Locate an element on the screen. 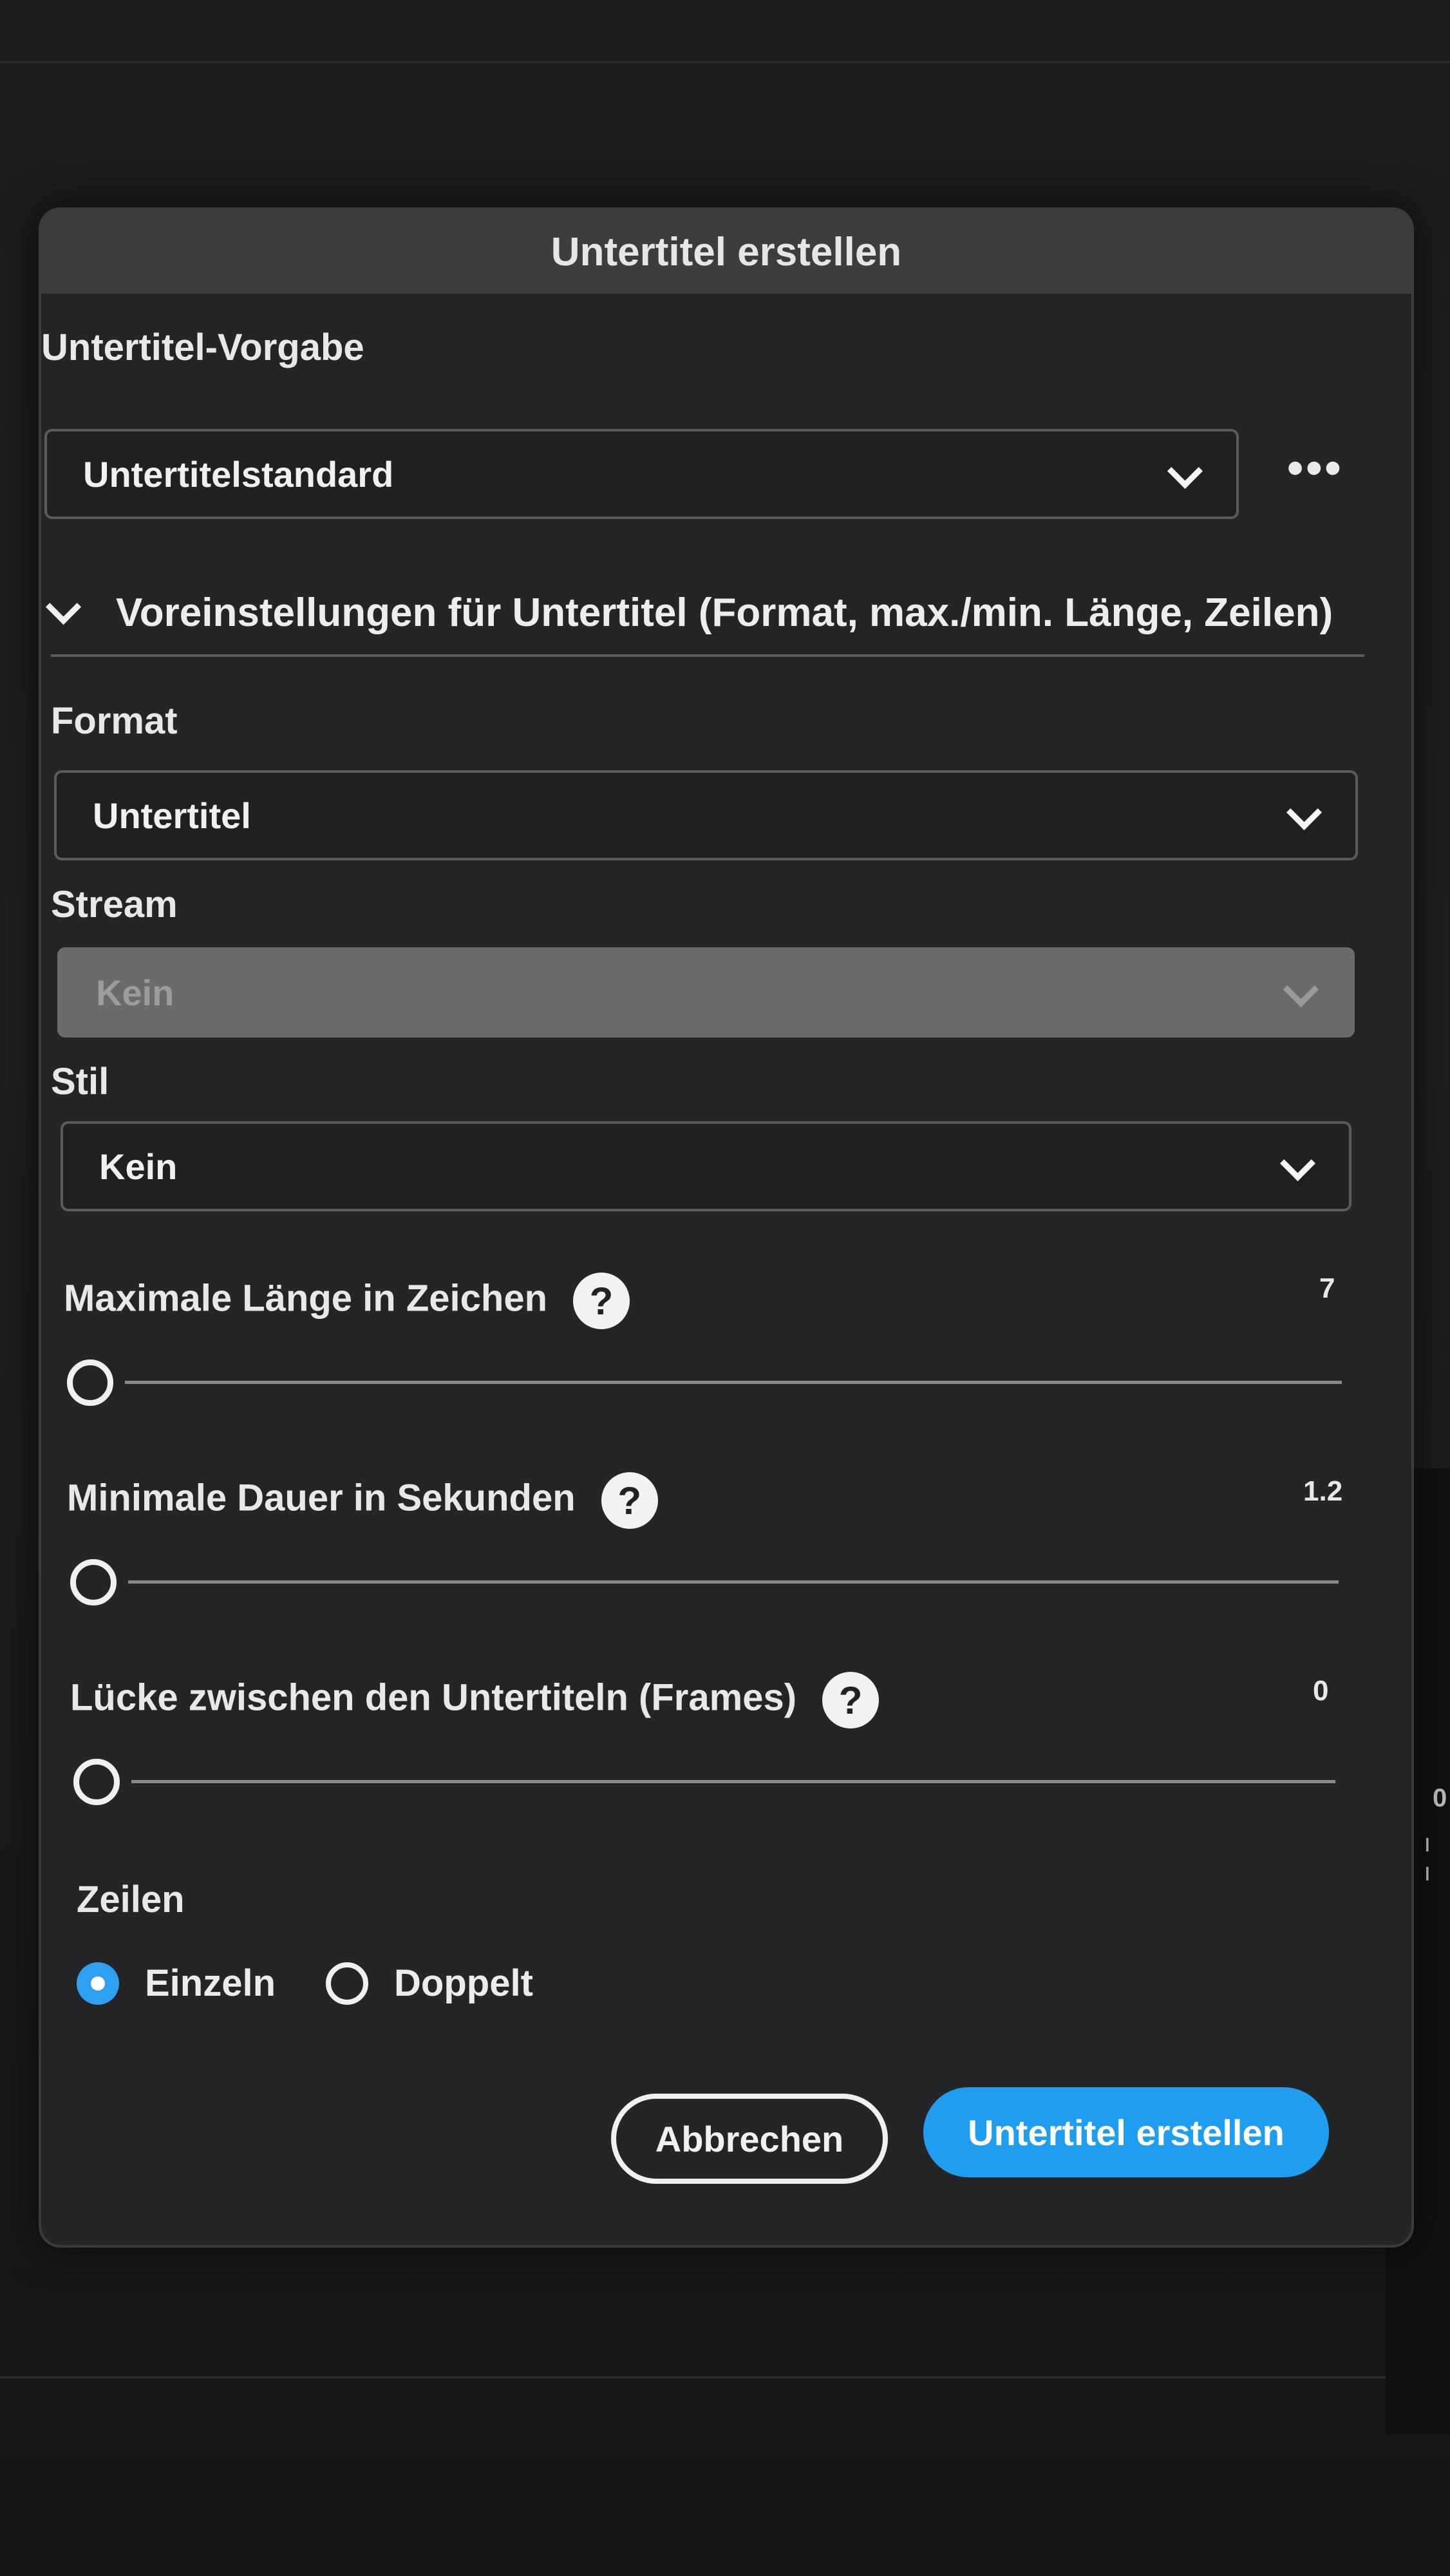 The height and width of the screenshot is (2576, 1450). preset-label: Untertitel-Vorgabe is located at coordinates (202, 348).